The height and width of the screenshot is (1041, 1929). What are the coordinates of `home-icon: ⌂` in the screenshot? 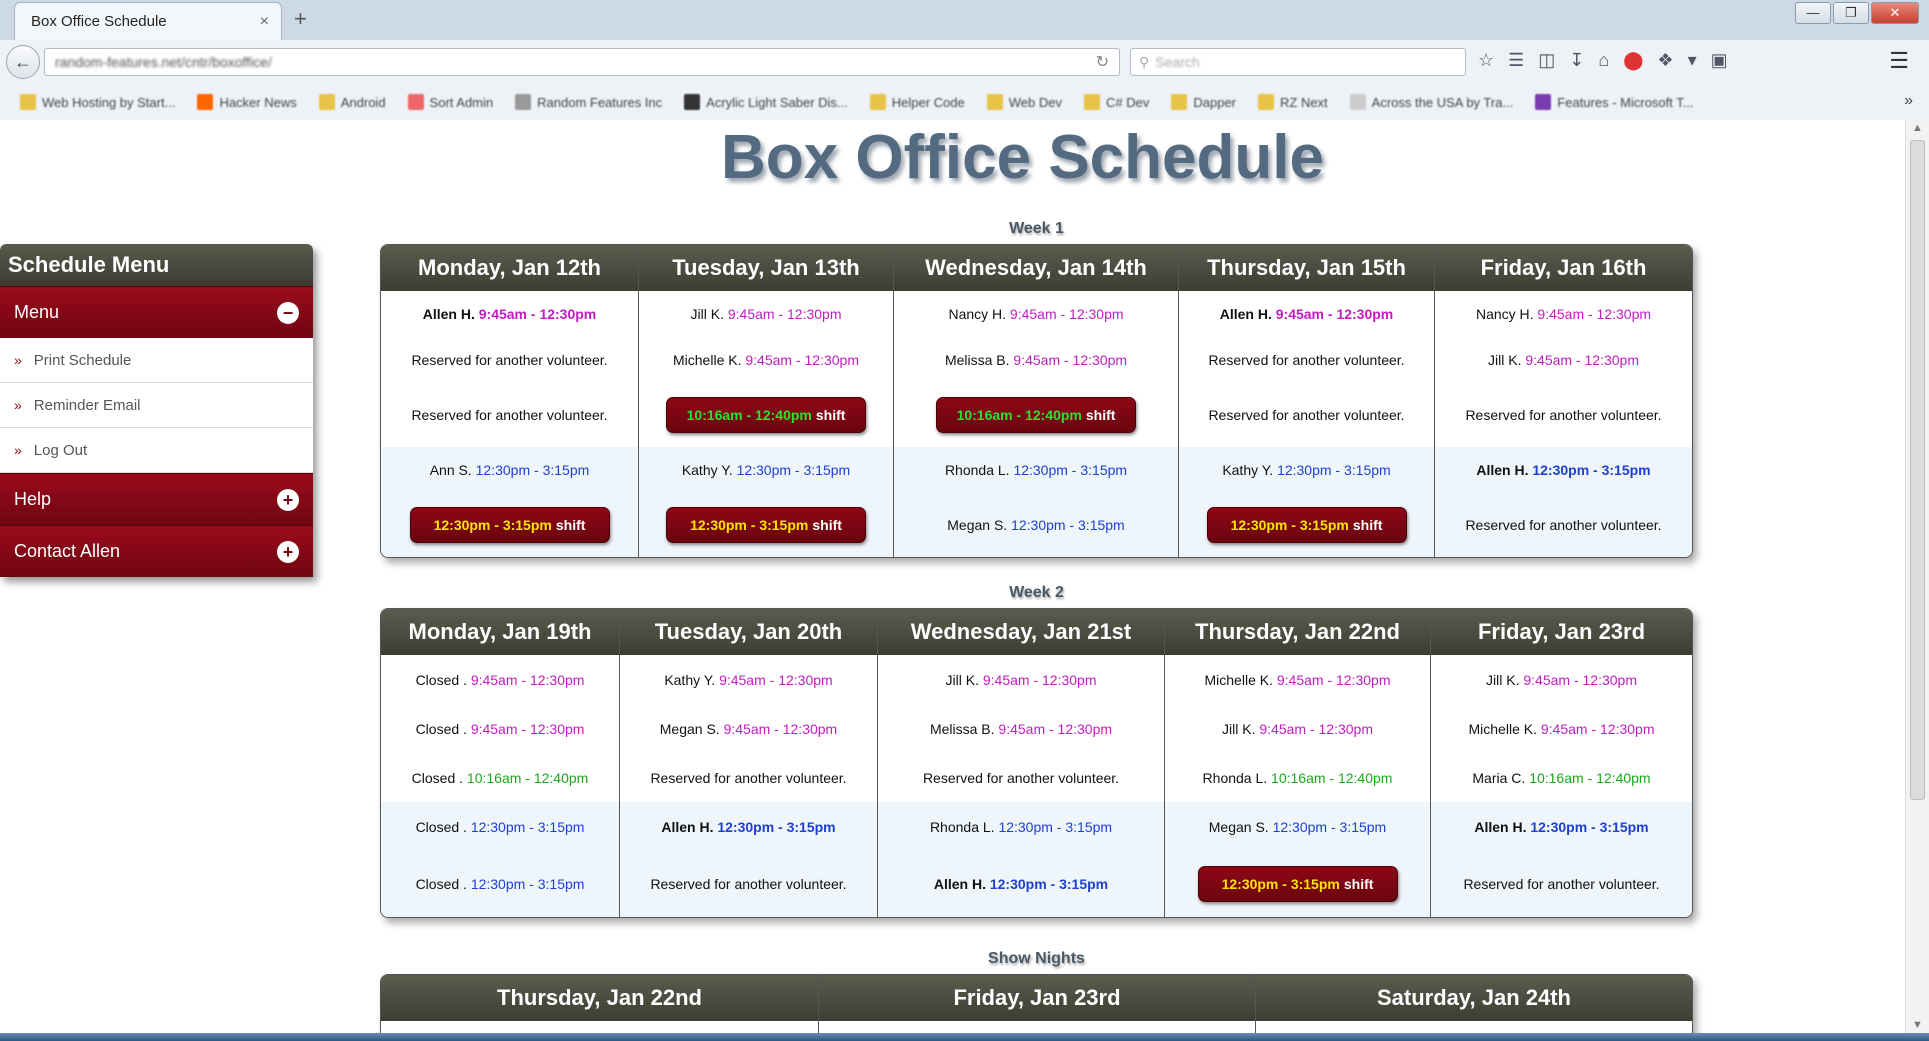 It's located at (1603, 60).